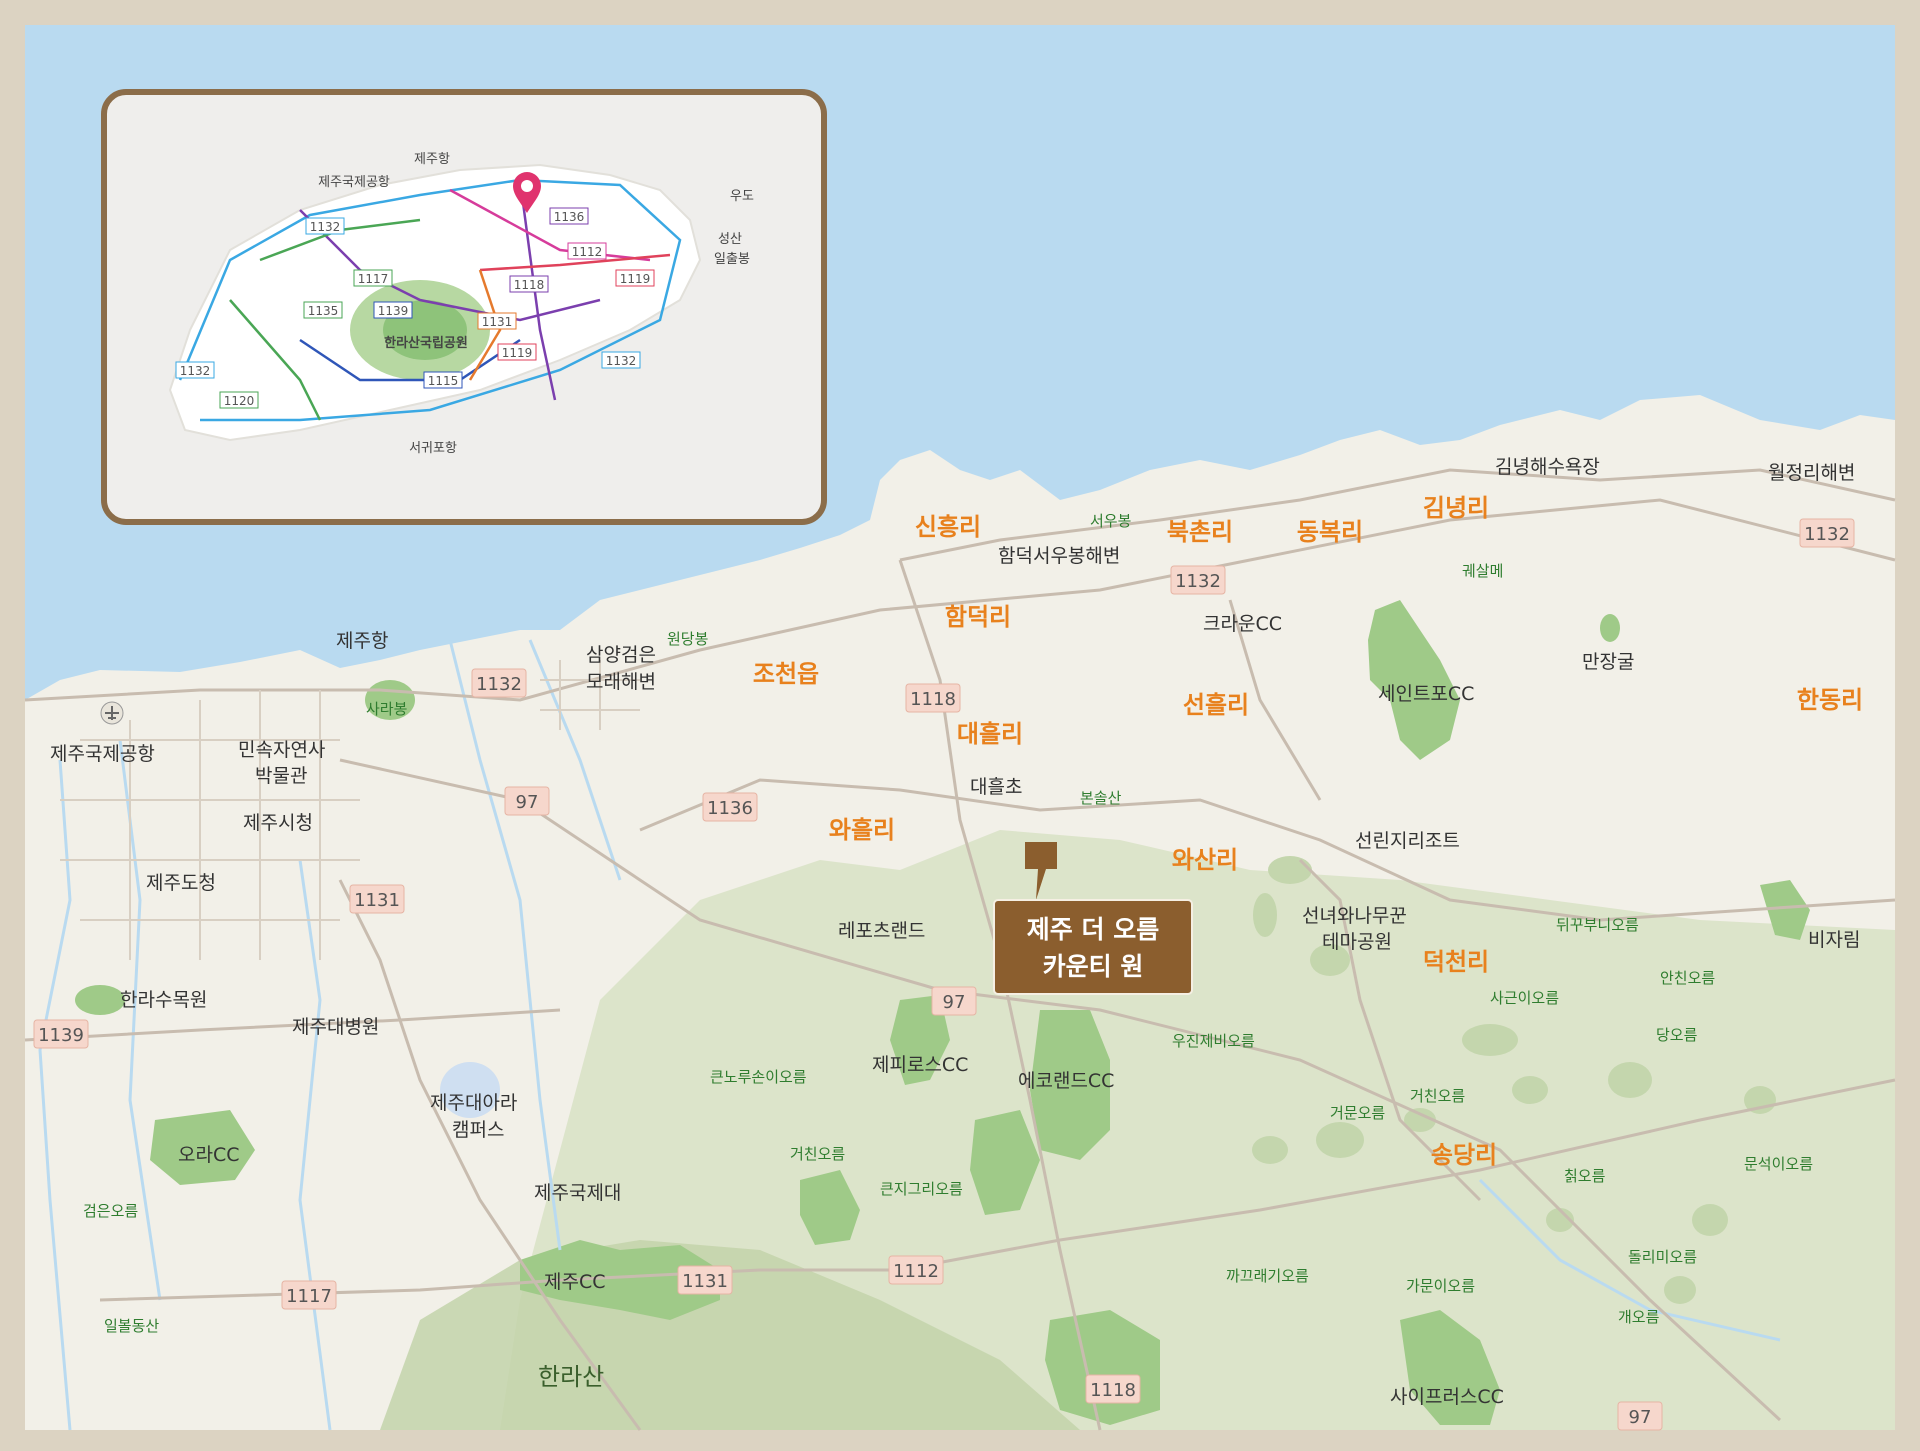  Describe the element at coordinates (933, 699) in the screenshot. I see `road-number: 1118` at that location.